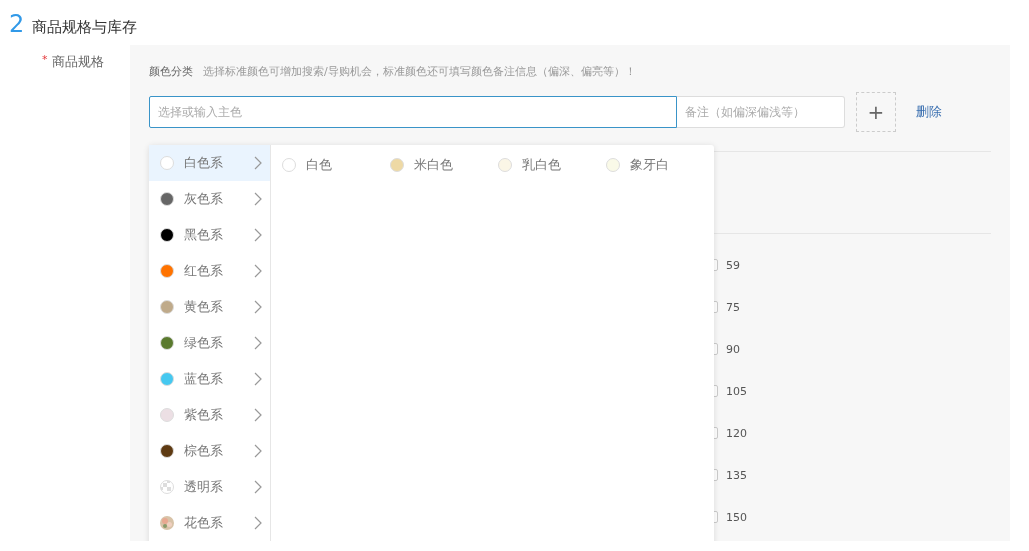  What do you see at coordinates (209, 379) in the screenshot?
I see `color-category-item: 蓝色系` at bounding box center [209, 379].